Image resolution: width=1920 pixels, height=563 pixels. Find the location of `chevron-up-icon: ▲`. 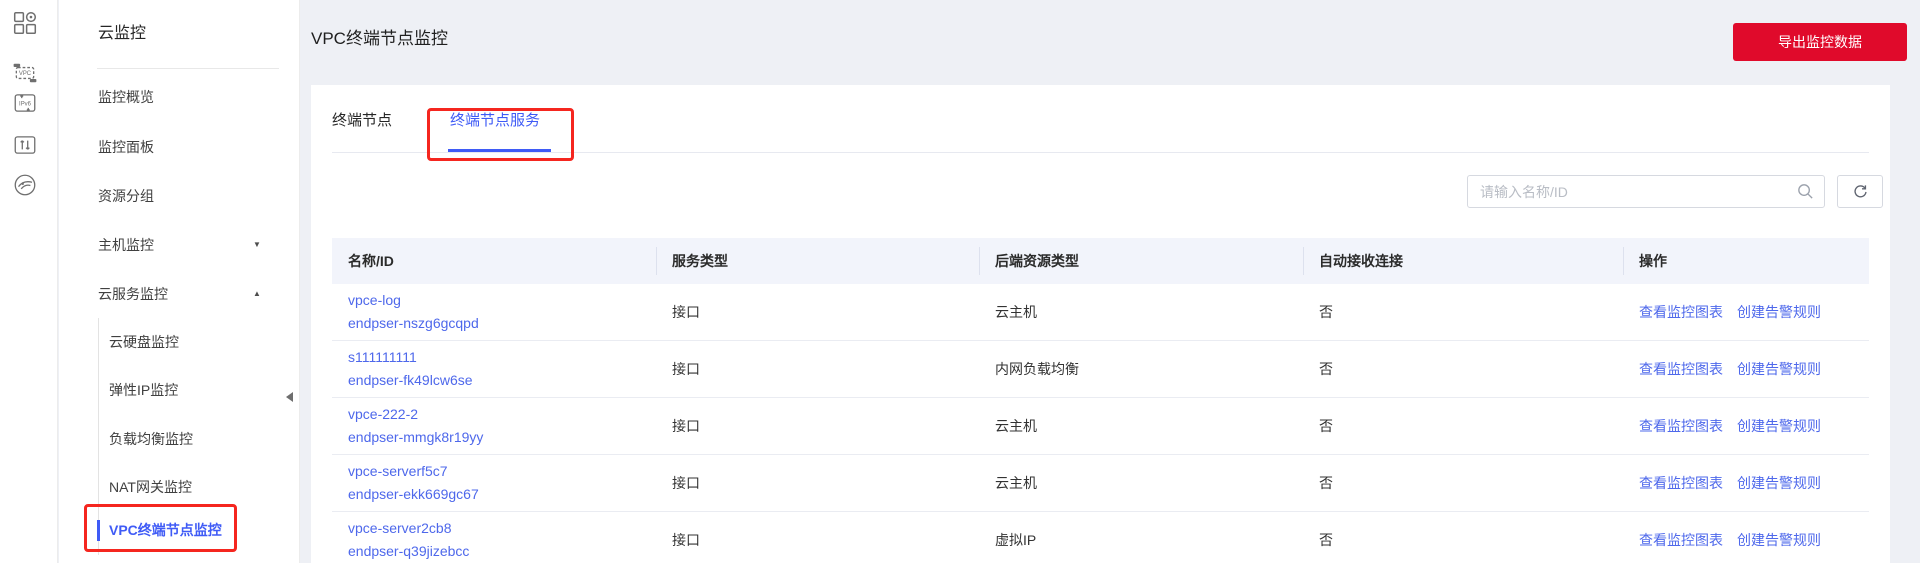

chevron-up-icon: ▲ is located at coordinates (257, 294).